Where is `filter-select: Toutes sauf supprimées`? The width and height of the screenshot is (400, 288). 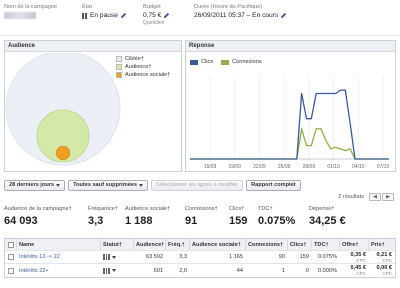
filter-select: Toutes sauf supprimées is located at coordinates (108, 185).